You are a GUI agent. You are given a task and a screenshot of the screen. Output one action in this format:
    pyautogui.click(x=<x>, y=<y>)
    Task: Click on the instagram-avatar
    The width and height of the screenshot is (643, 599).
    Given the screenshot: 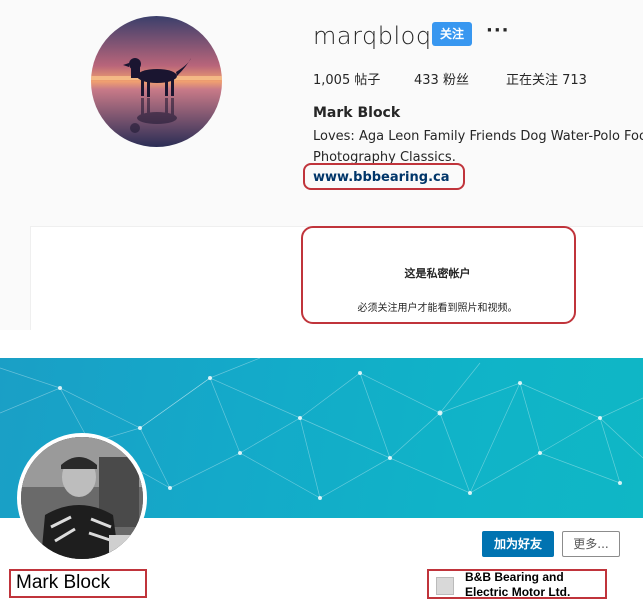 What is the action you would take?
    pyautogui.click(x=156, y=81)
    